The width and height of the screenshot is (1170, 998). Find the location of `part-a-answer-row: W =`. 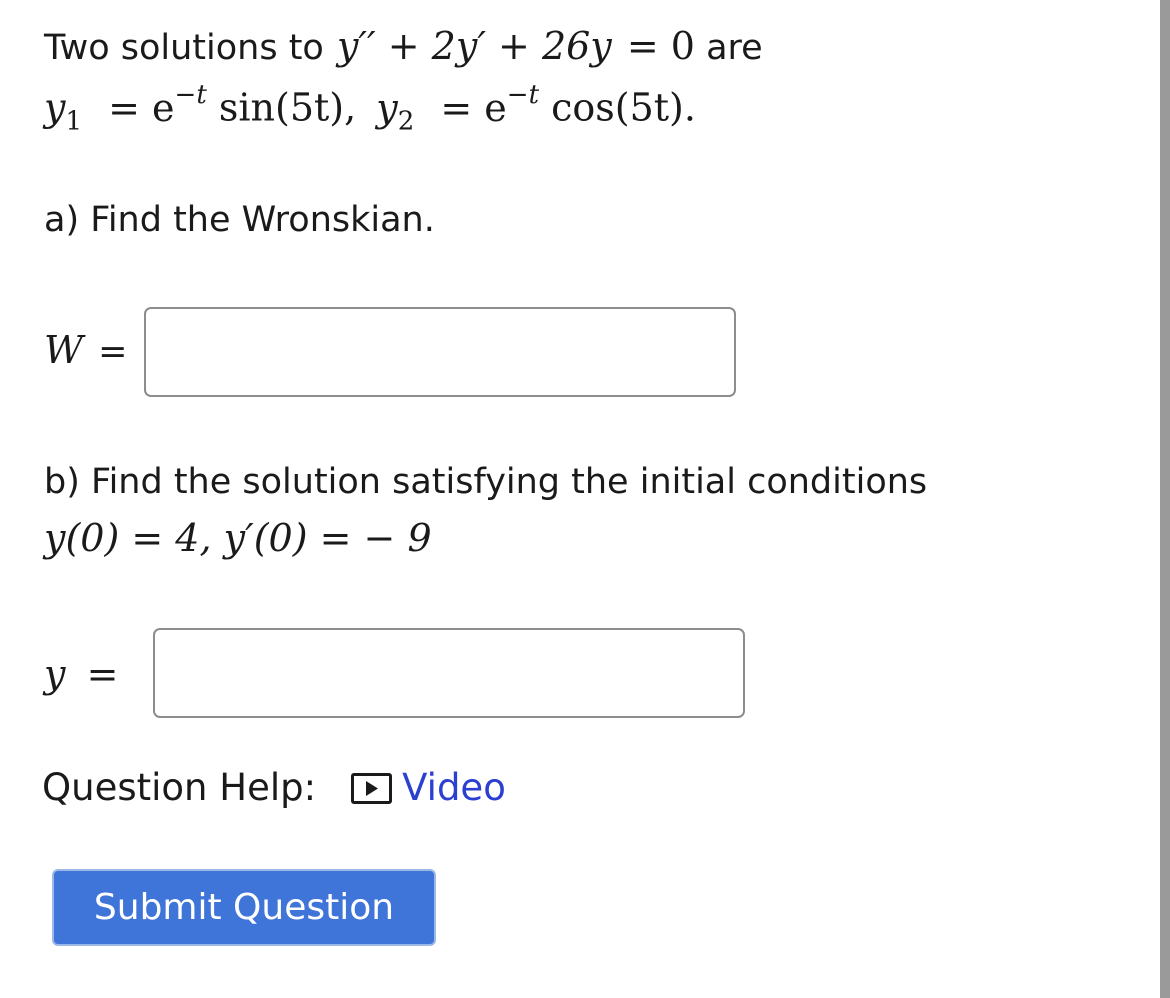

part-a-answer-row: W = is located at coordinates (85, 350).